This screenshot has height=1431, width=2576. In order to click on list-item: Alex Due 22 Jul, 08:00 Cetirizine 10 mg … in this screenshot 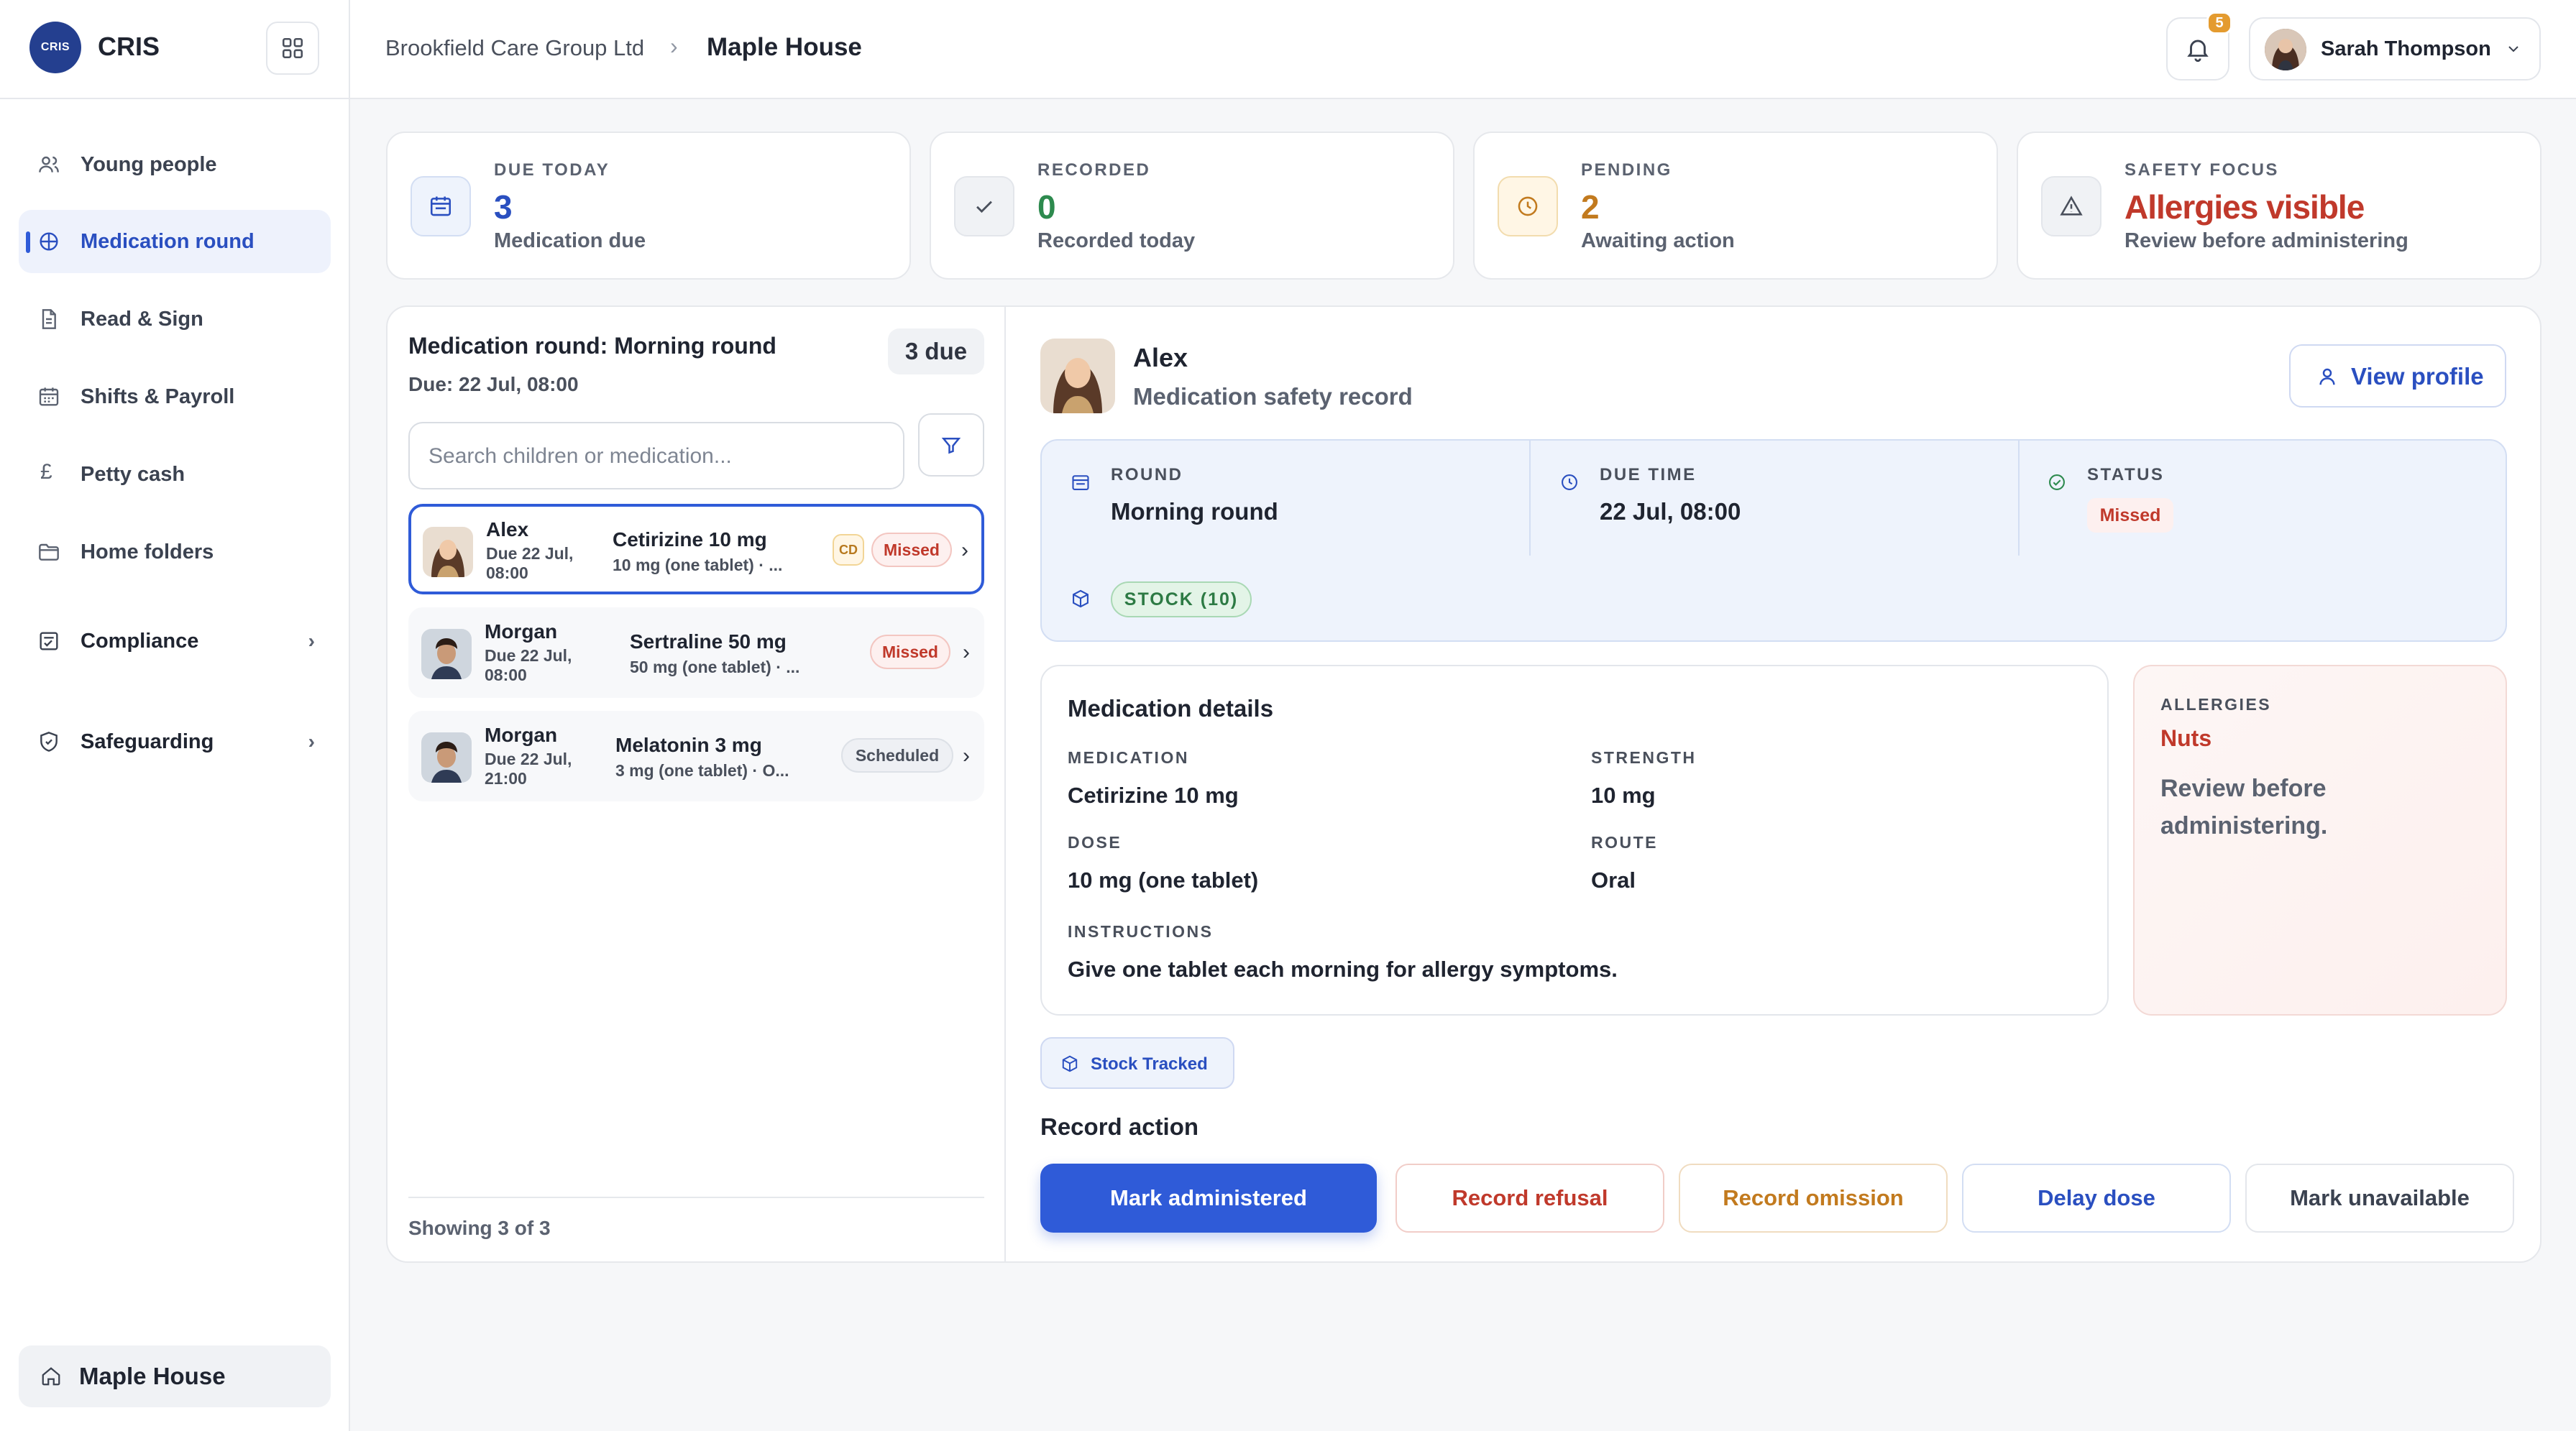, I will do `click(696, 549)`.